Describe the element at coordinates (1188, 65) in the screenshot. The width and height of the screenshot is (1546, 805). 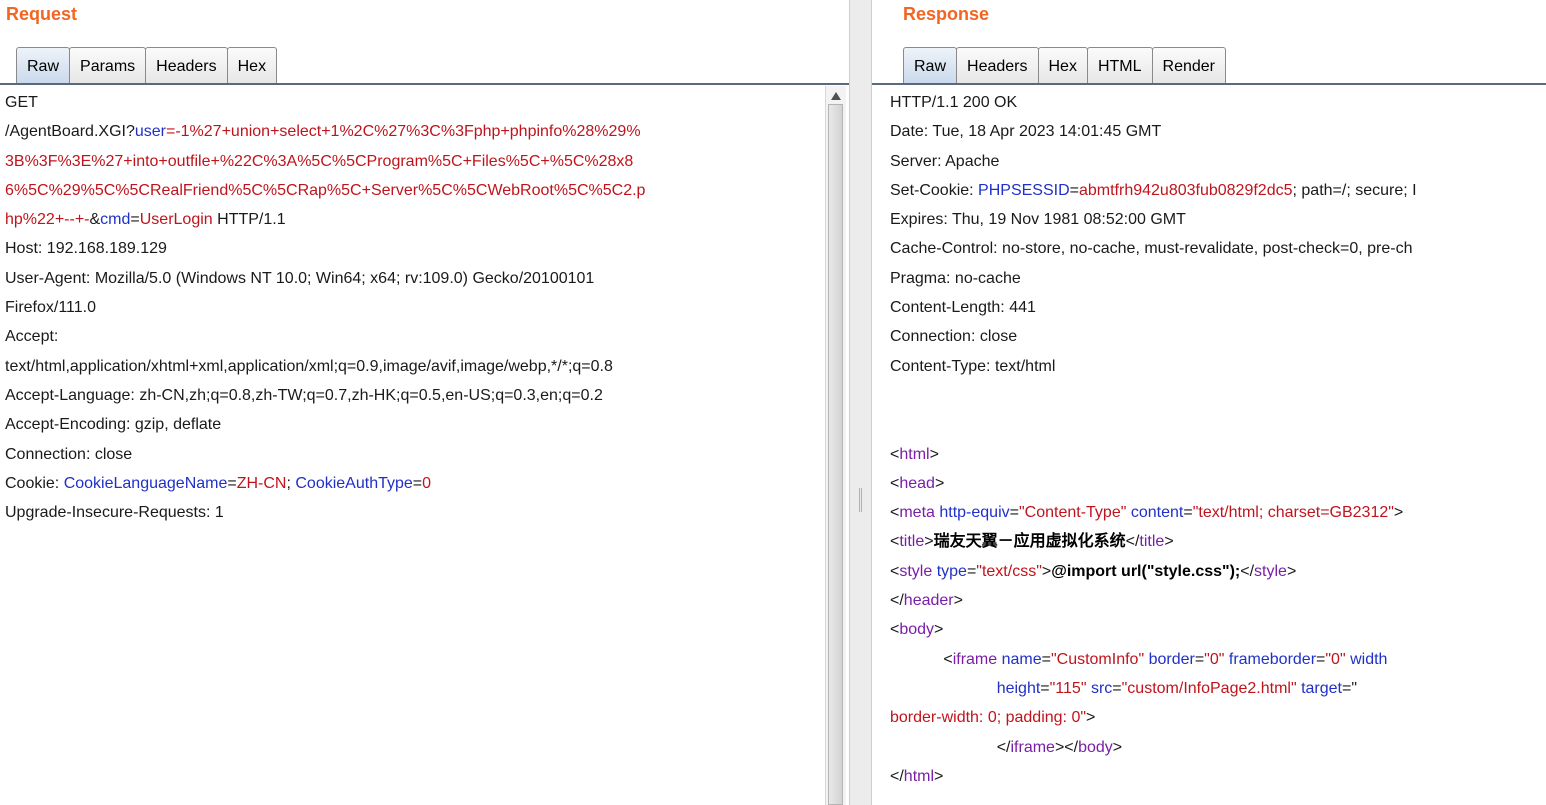
I see `response-tab-render: Render` at that location.